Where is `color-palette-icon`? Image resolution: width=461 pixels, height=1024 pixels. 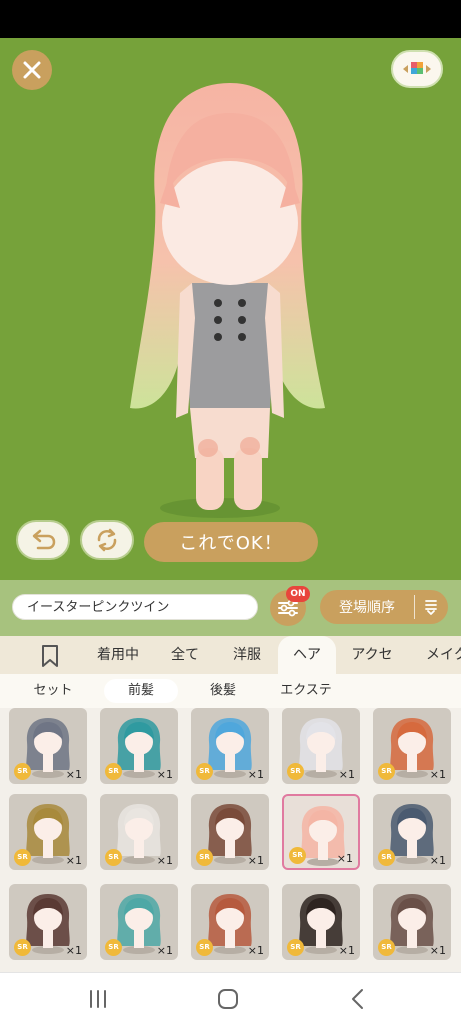
color-palette-icon is located at coordinates (417, 68).